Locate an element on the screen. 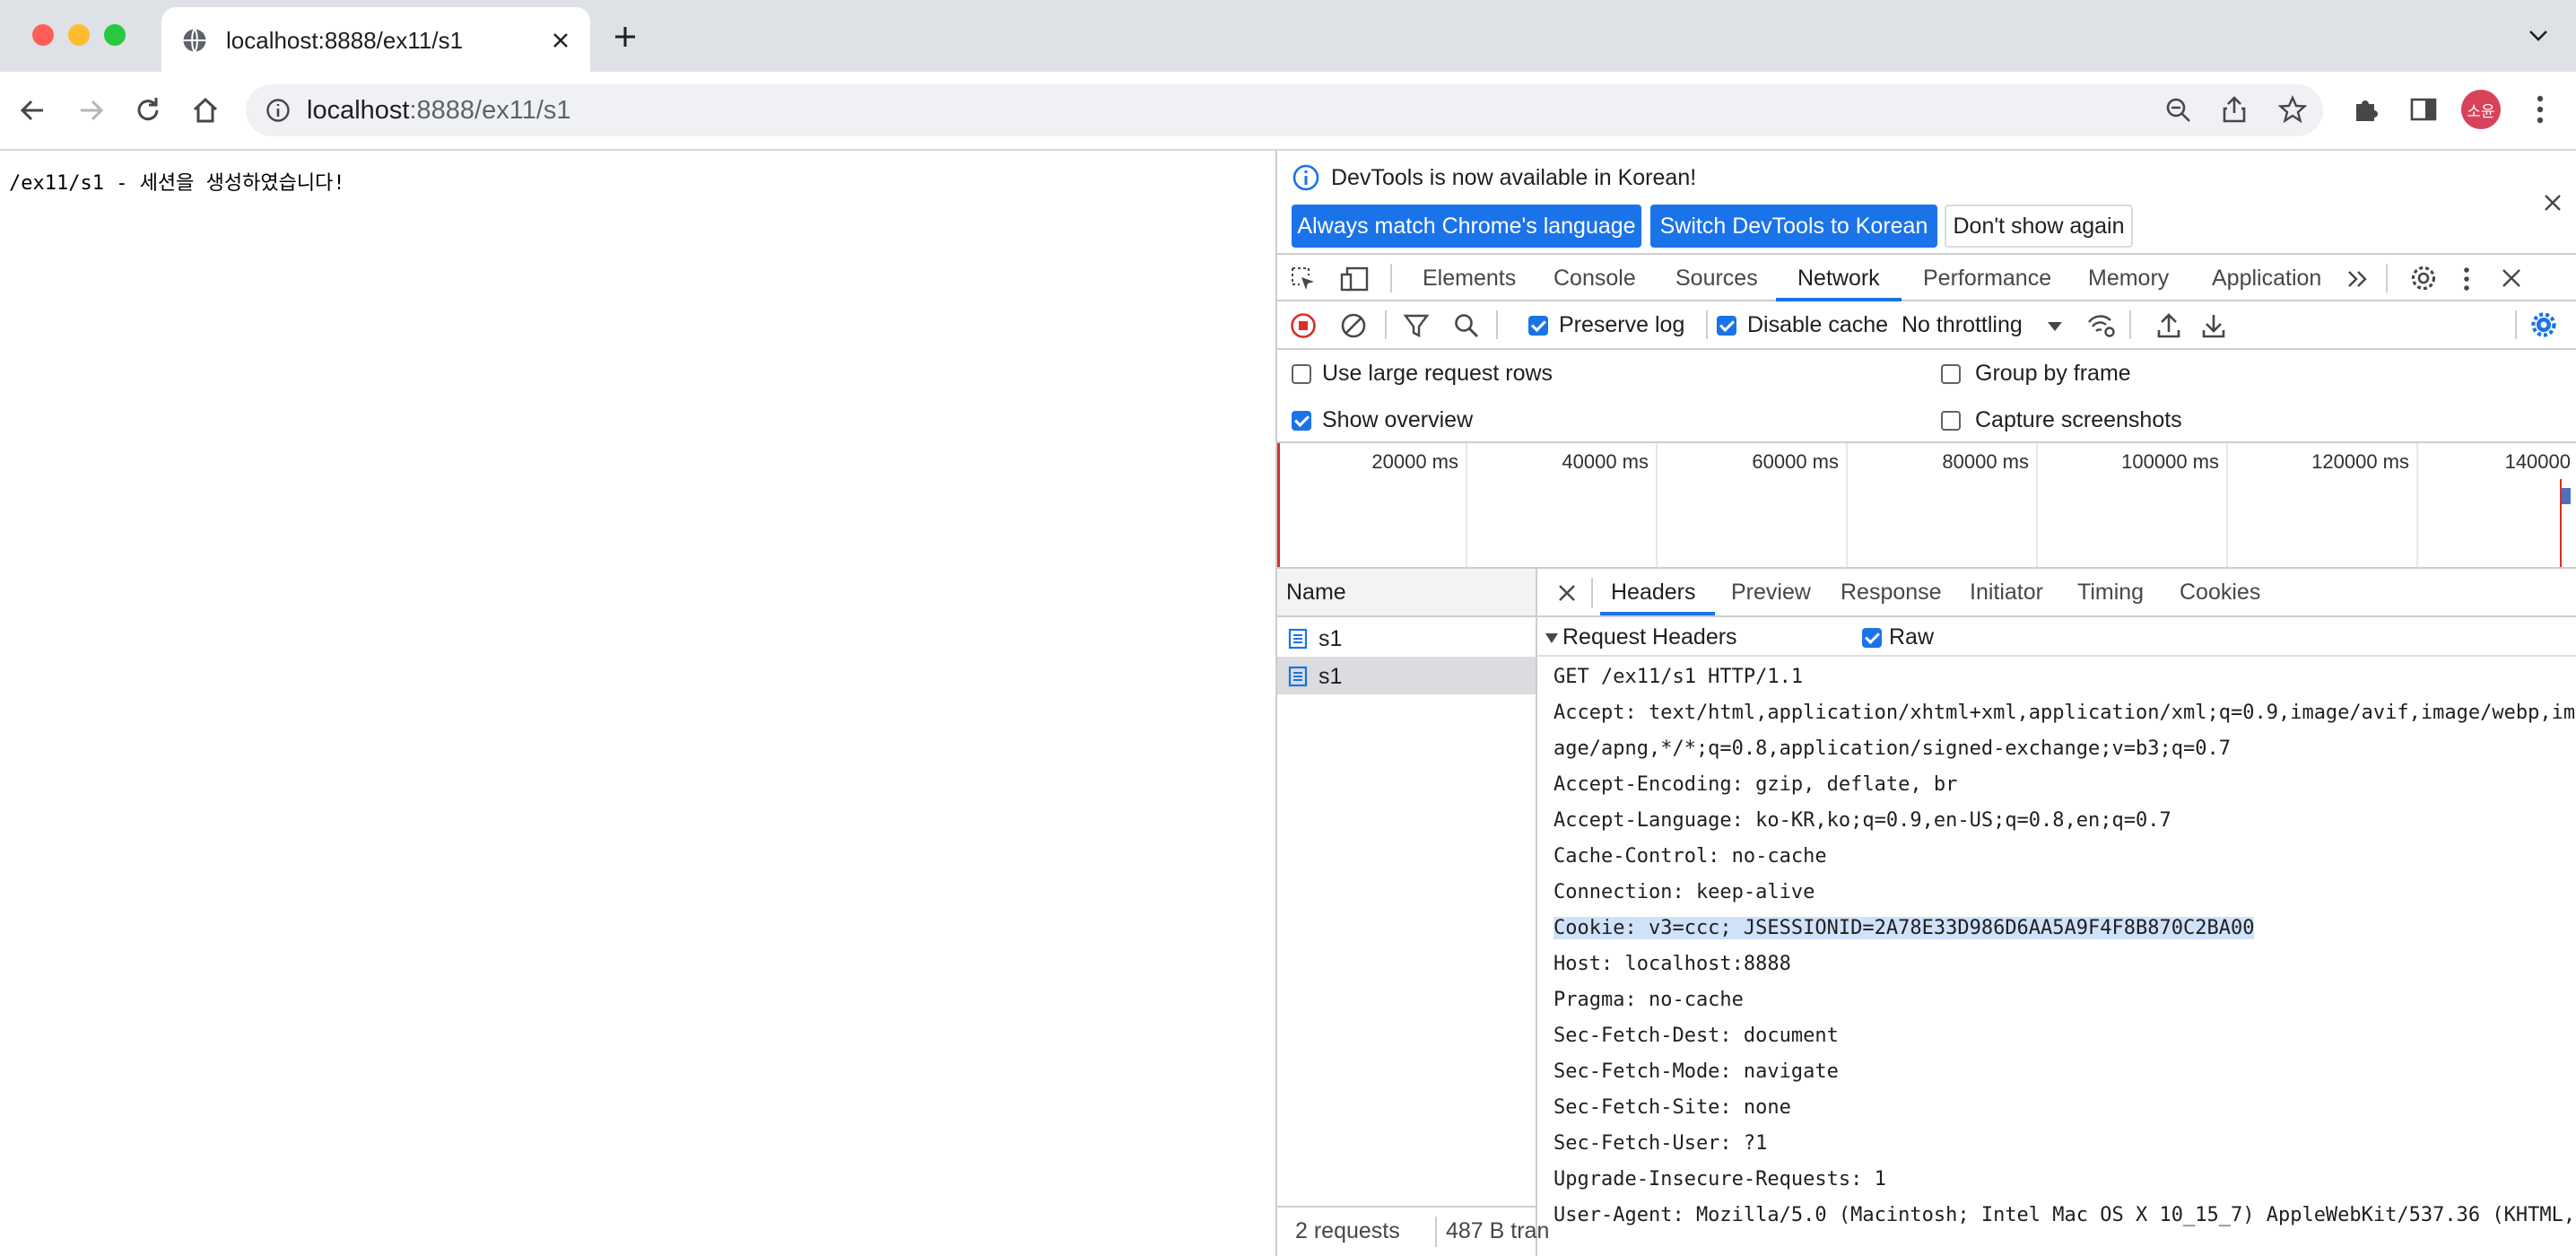  reload-icon is located at coordinates (148, 110).